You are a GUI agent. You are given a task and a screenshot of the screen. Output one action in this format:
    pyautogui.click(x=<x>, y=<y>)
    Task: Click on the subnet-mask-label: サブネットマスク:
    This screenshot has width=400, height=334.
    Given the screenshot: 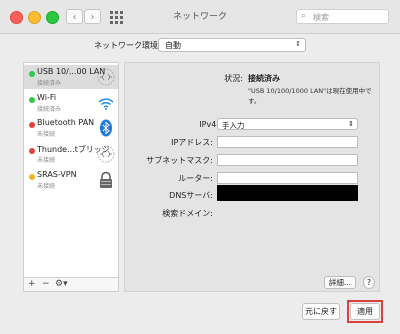 What is the action you would take?
    pyautogui.click(x=179, y=160)
    